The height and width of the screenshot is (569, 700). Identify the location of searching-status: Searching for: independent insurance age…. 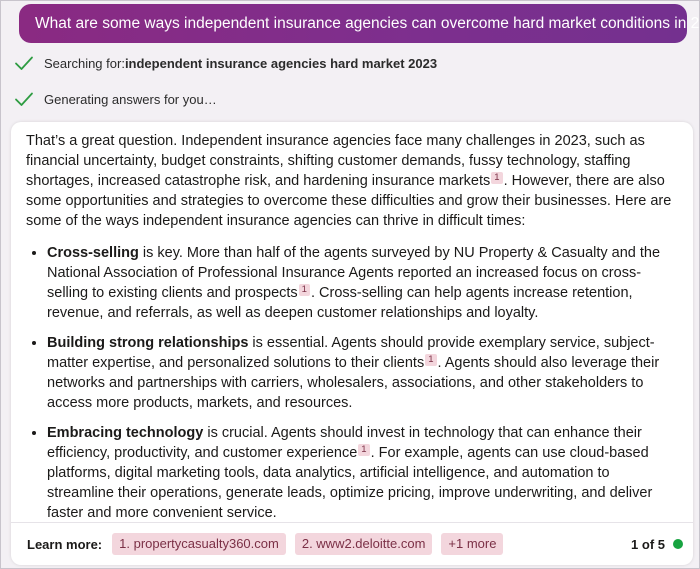
(225, 63).